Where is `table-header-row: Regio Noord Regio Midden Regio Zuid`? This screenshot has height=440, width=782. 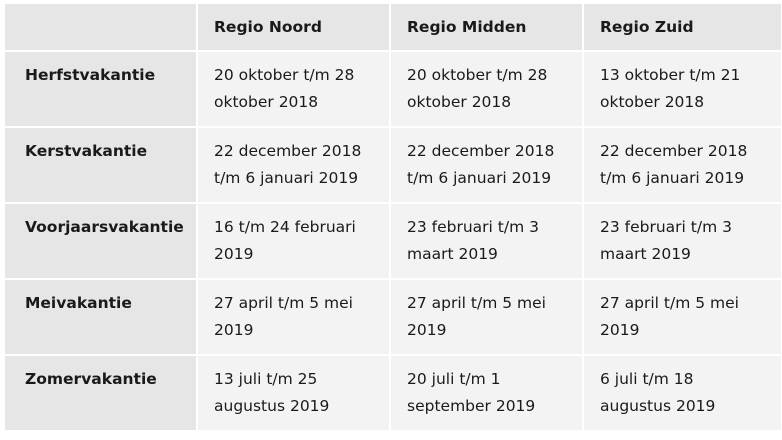
table-header-row: Regio Noord Regio Midden Regio Zuid is located at coordinates (393, 28).